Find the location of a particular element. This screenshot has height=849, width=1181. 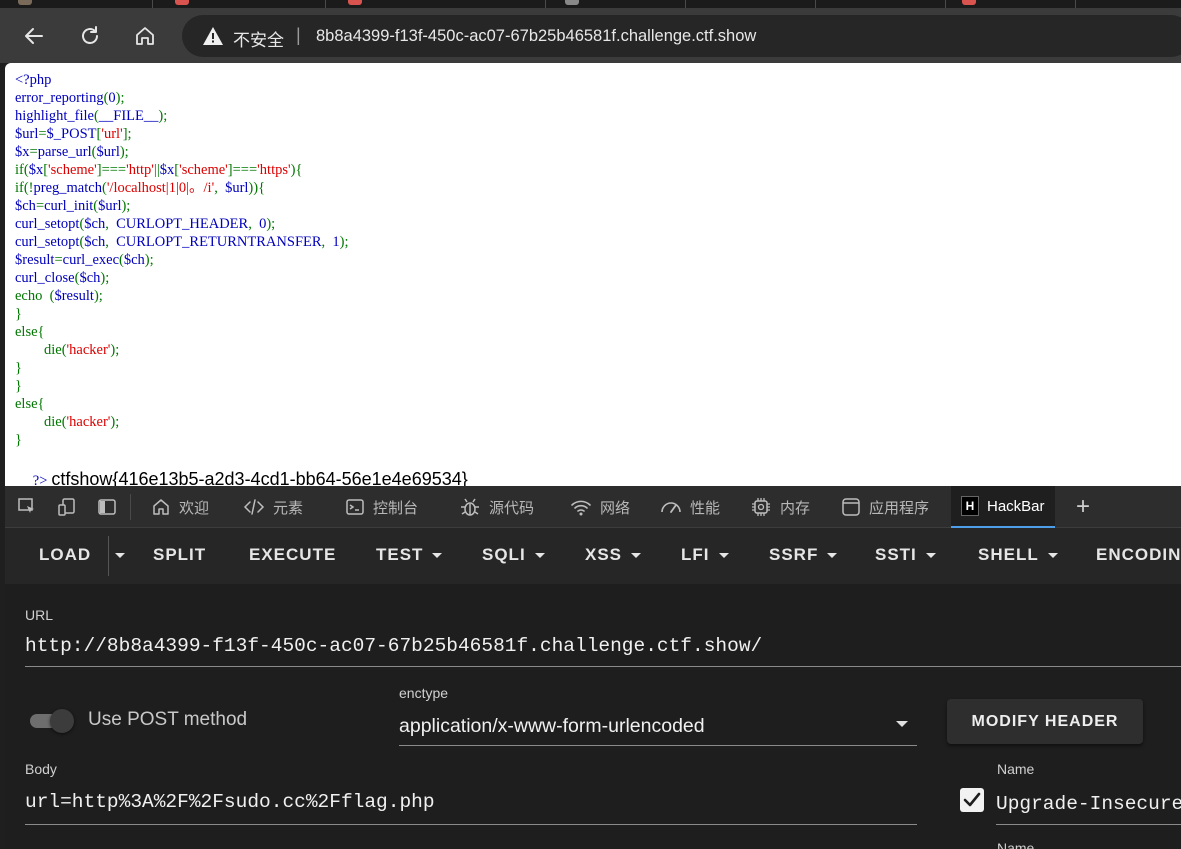

tab-welcome: 欢迎 is located at coordinates (180, 507).